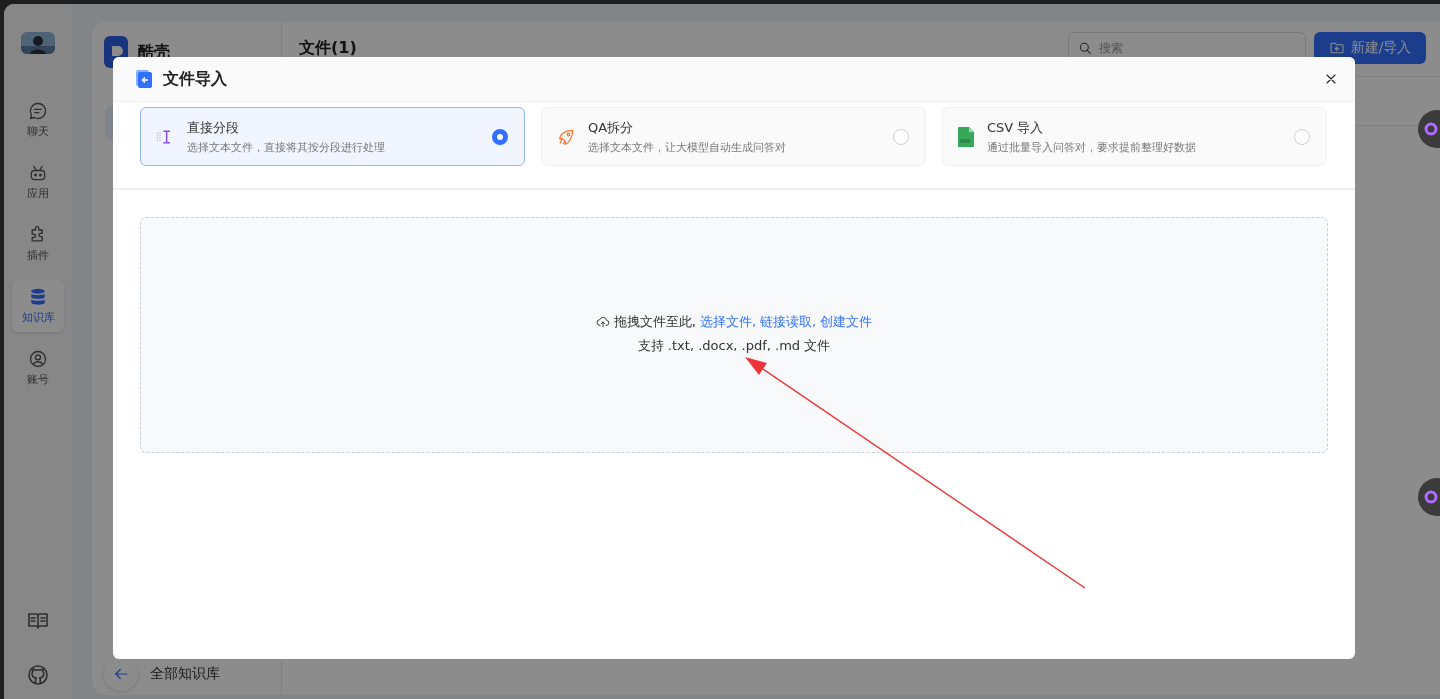 The width and height of the screenshot is (1440, 699). I want to click on page-title: 文件(1), so click(328, 48).